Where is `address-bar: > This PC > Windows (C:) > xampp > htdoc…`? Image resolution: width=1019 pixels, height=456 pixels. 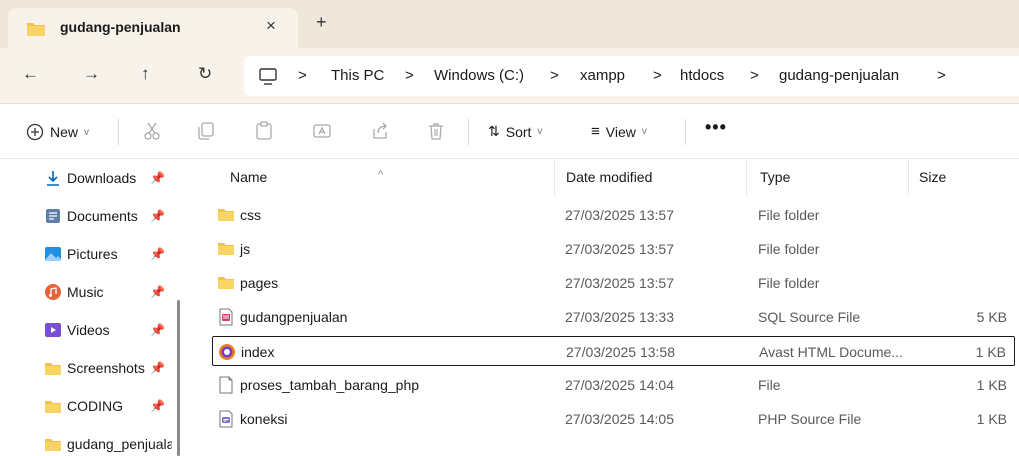
address-bar: > This PC > Windows (C:) > xampp > htdoc… is located at coordinates (631, 76).